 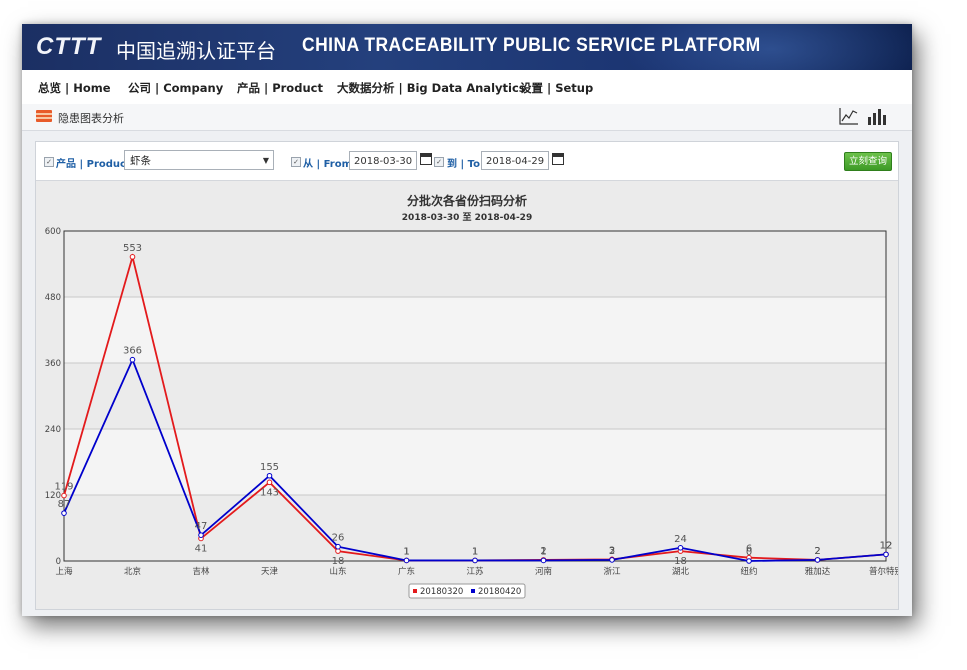 I want to click on query-button: 立刻查询, so click(x=868, y=161).